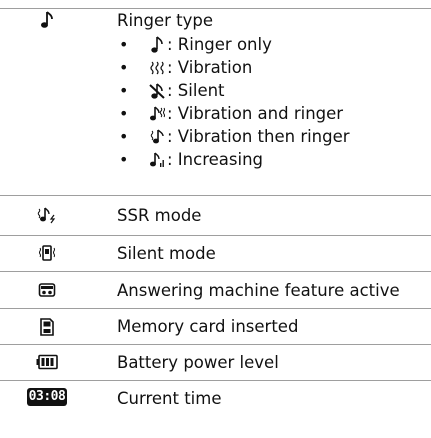  Describe the element at coordinates (46, 215) in the screenshot. I see `ssr-mode-icon` at that location.